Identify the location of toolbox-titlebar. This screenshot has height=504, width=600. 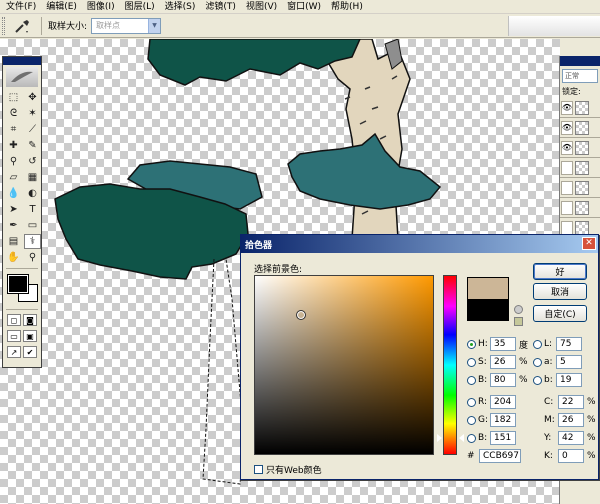
(22, 61).